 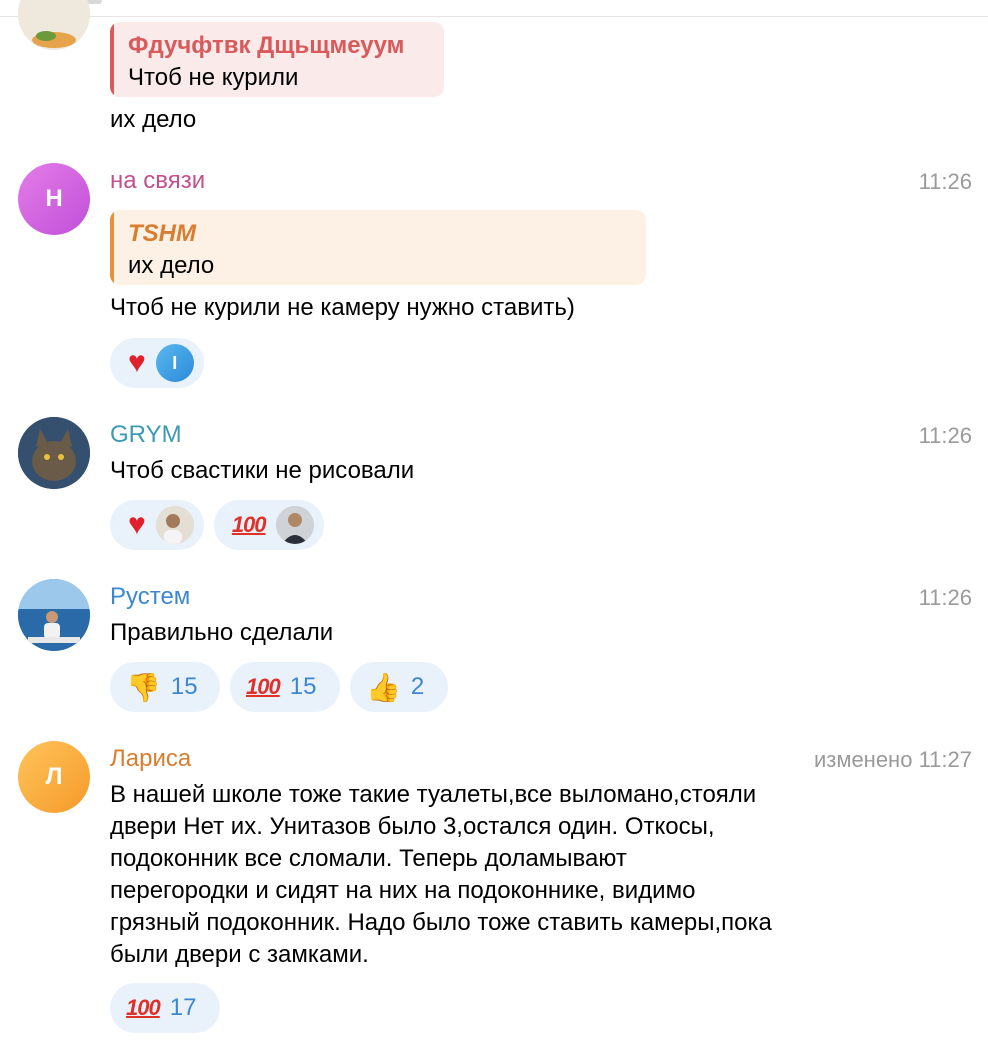 What do you see at coordinates (162, 233) in the screenshot?
I see `reply-author: TSHM` at bounding box center [162, 233].